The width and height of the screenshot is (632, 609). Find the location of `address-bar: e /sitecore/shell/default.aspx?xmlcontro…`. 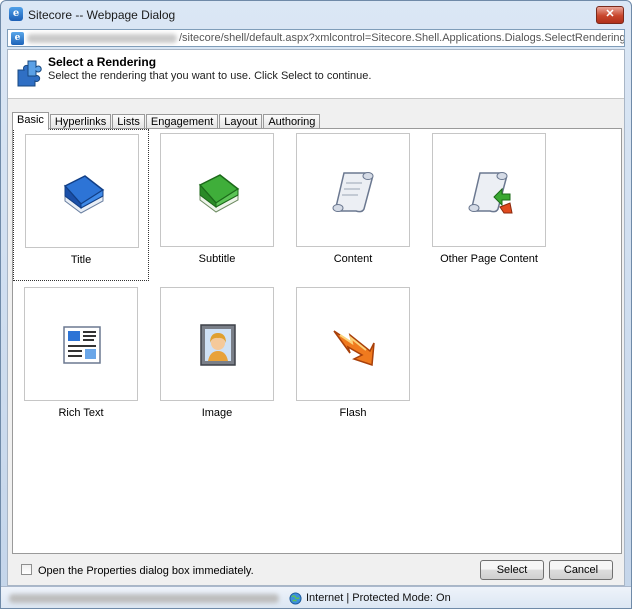

address-bar: e /sitecore/shell/default.aspx?xmlcontro… is located at coordinates (316, 38).